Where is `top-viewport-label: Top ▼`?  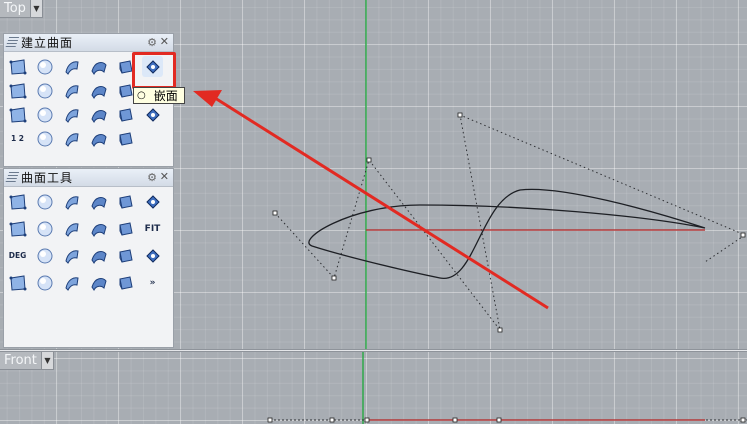 top-viewport-label: Top ▼ is located at coordinates (21, 9).